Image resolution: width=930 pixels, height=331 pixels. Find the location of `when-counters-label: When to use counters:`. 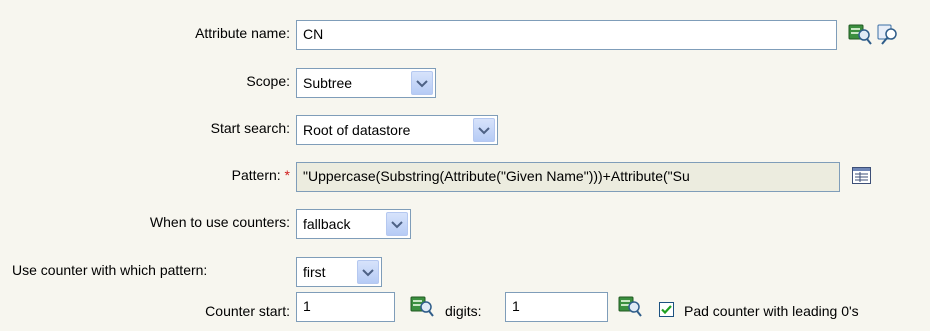

when-counters-label: When to use counters: is located at coordinates (219, 222).